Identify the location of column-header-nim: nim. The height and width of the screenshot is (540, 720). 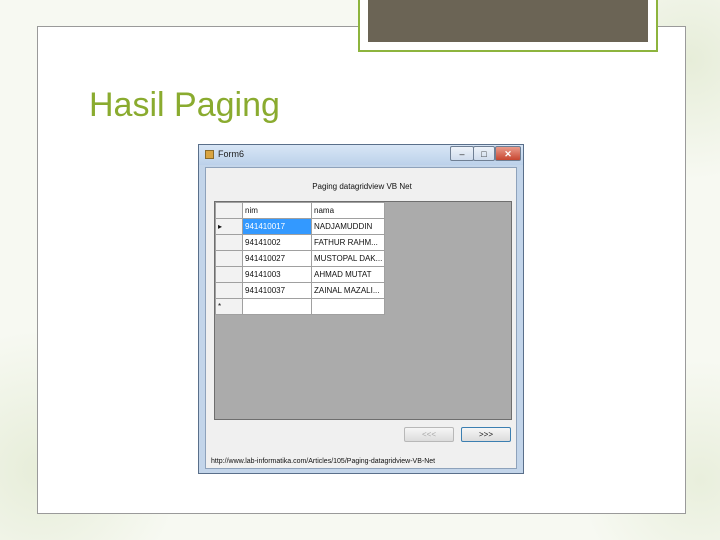
(277, 210).